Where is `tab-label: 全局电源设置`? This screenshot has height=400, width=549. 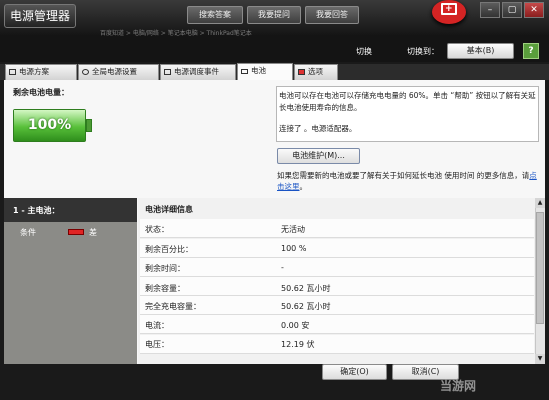 tab-label: 全局电源设置 is located at coordinates (114, 71).